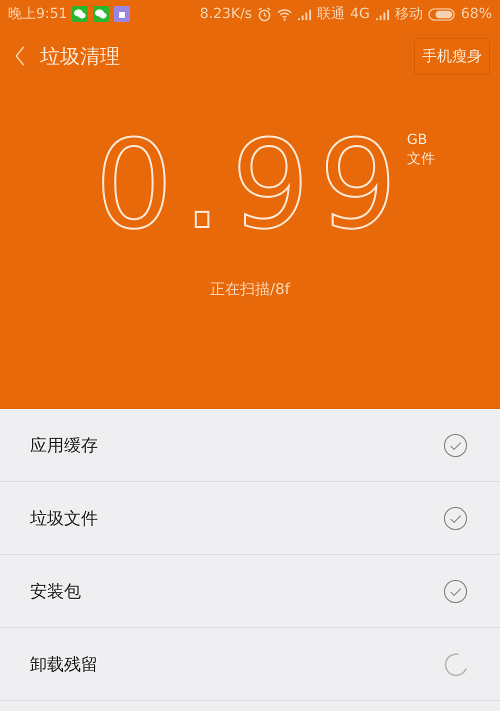  Describe the element at coordinates (284, 14) in the screenshot. I see `wifi-icon` at that location.